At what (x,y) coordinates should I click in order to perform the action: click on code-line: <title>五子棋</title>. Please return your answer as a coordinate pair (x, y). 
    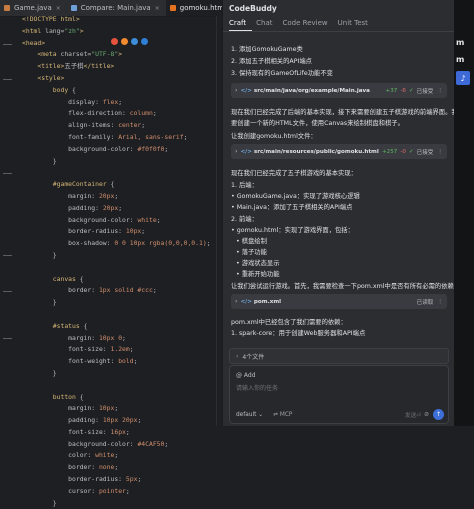
    Looking at the image, I should click on (122, 67).